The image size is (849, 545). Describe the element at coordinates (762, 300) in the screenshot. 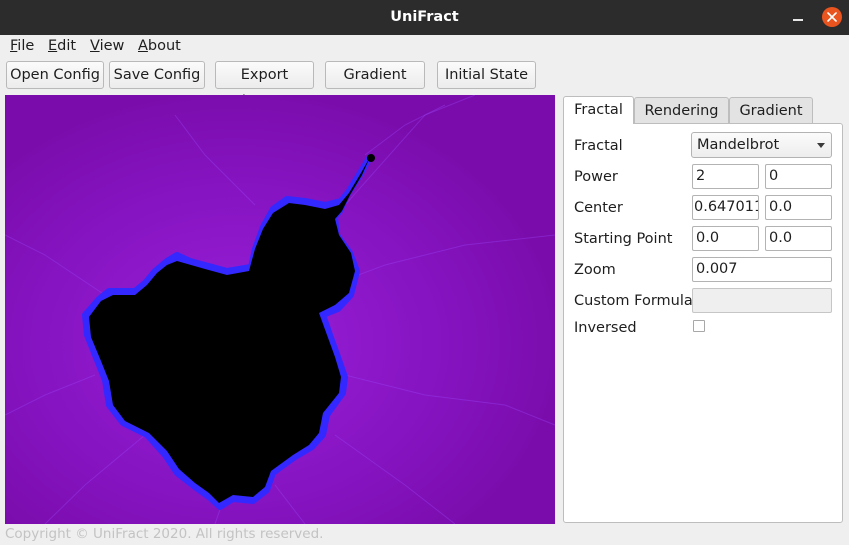

I see `custom-formula-input` at that location.